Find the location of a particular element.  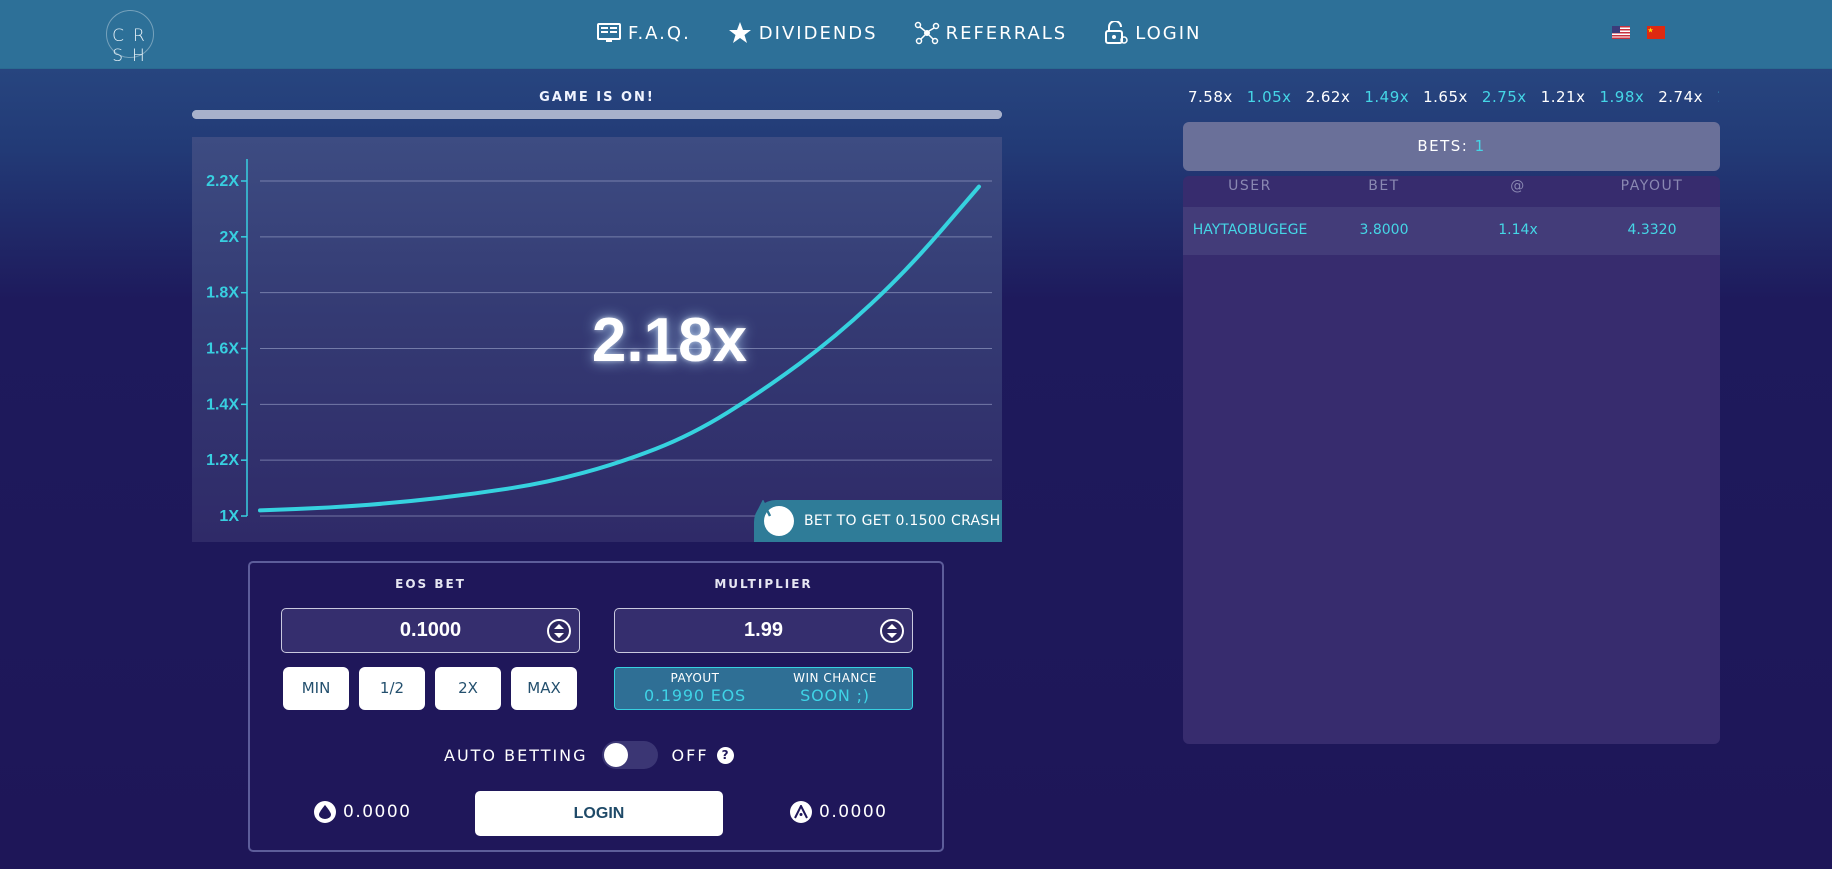

round-progress-fill is located at coordinates (597, 114).